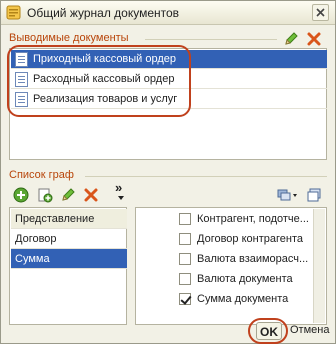 This screenshot has width=336, height=344. I want to click on edit-documents-button, so click(291, 39).